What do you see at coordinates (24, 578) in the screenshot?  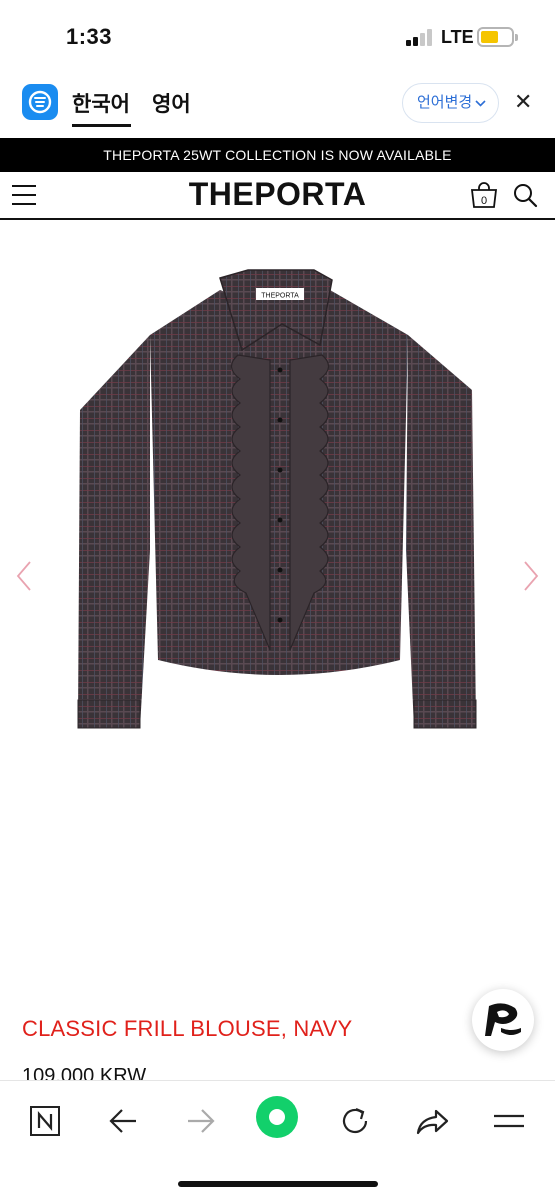 I see `chevron-left-icon` at bounding box center [24, 578].